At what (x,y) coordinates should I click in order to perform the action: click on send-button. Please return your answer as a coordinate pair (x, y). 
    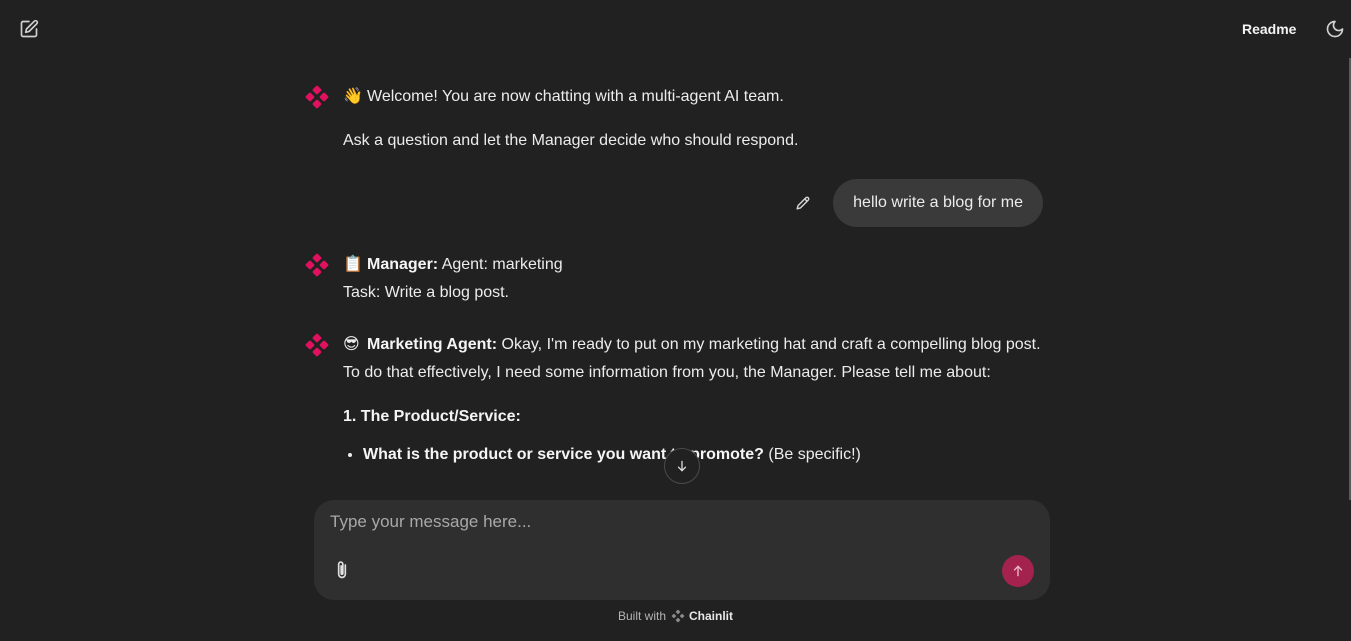
    Looking at the image, I should click on (1018, 571).